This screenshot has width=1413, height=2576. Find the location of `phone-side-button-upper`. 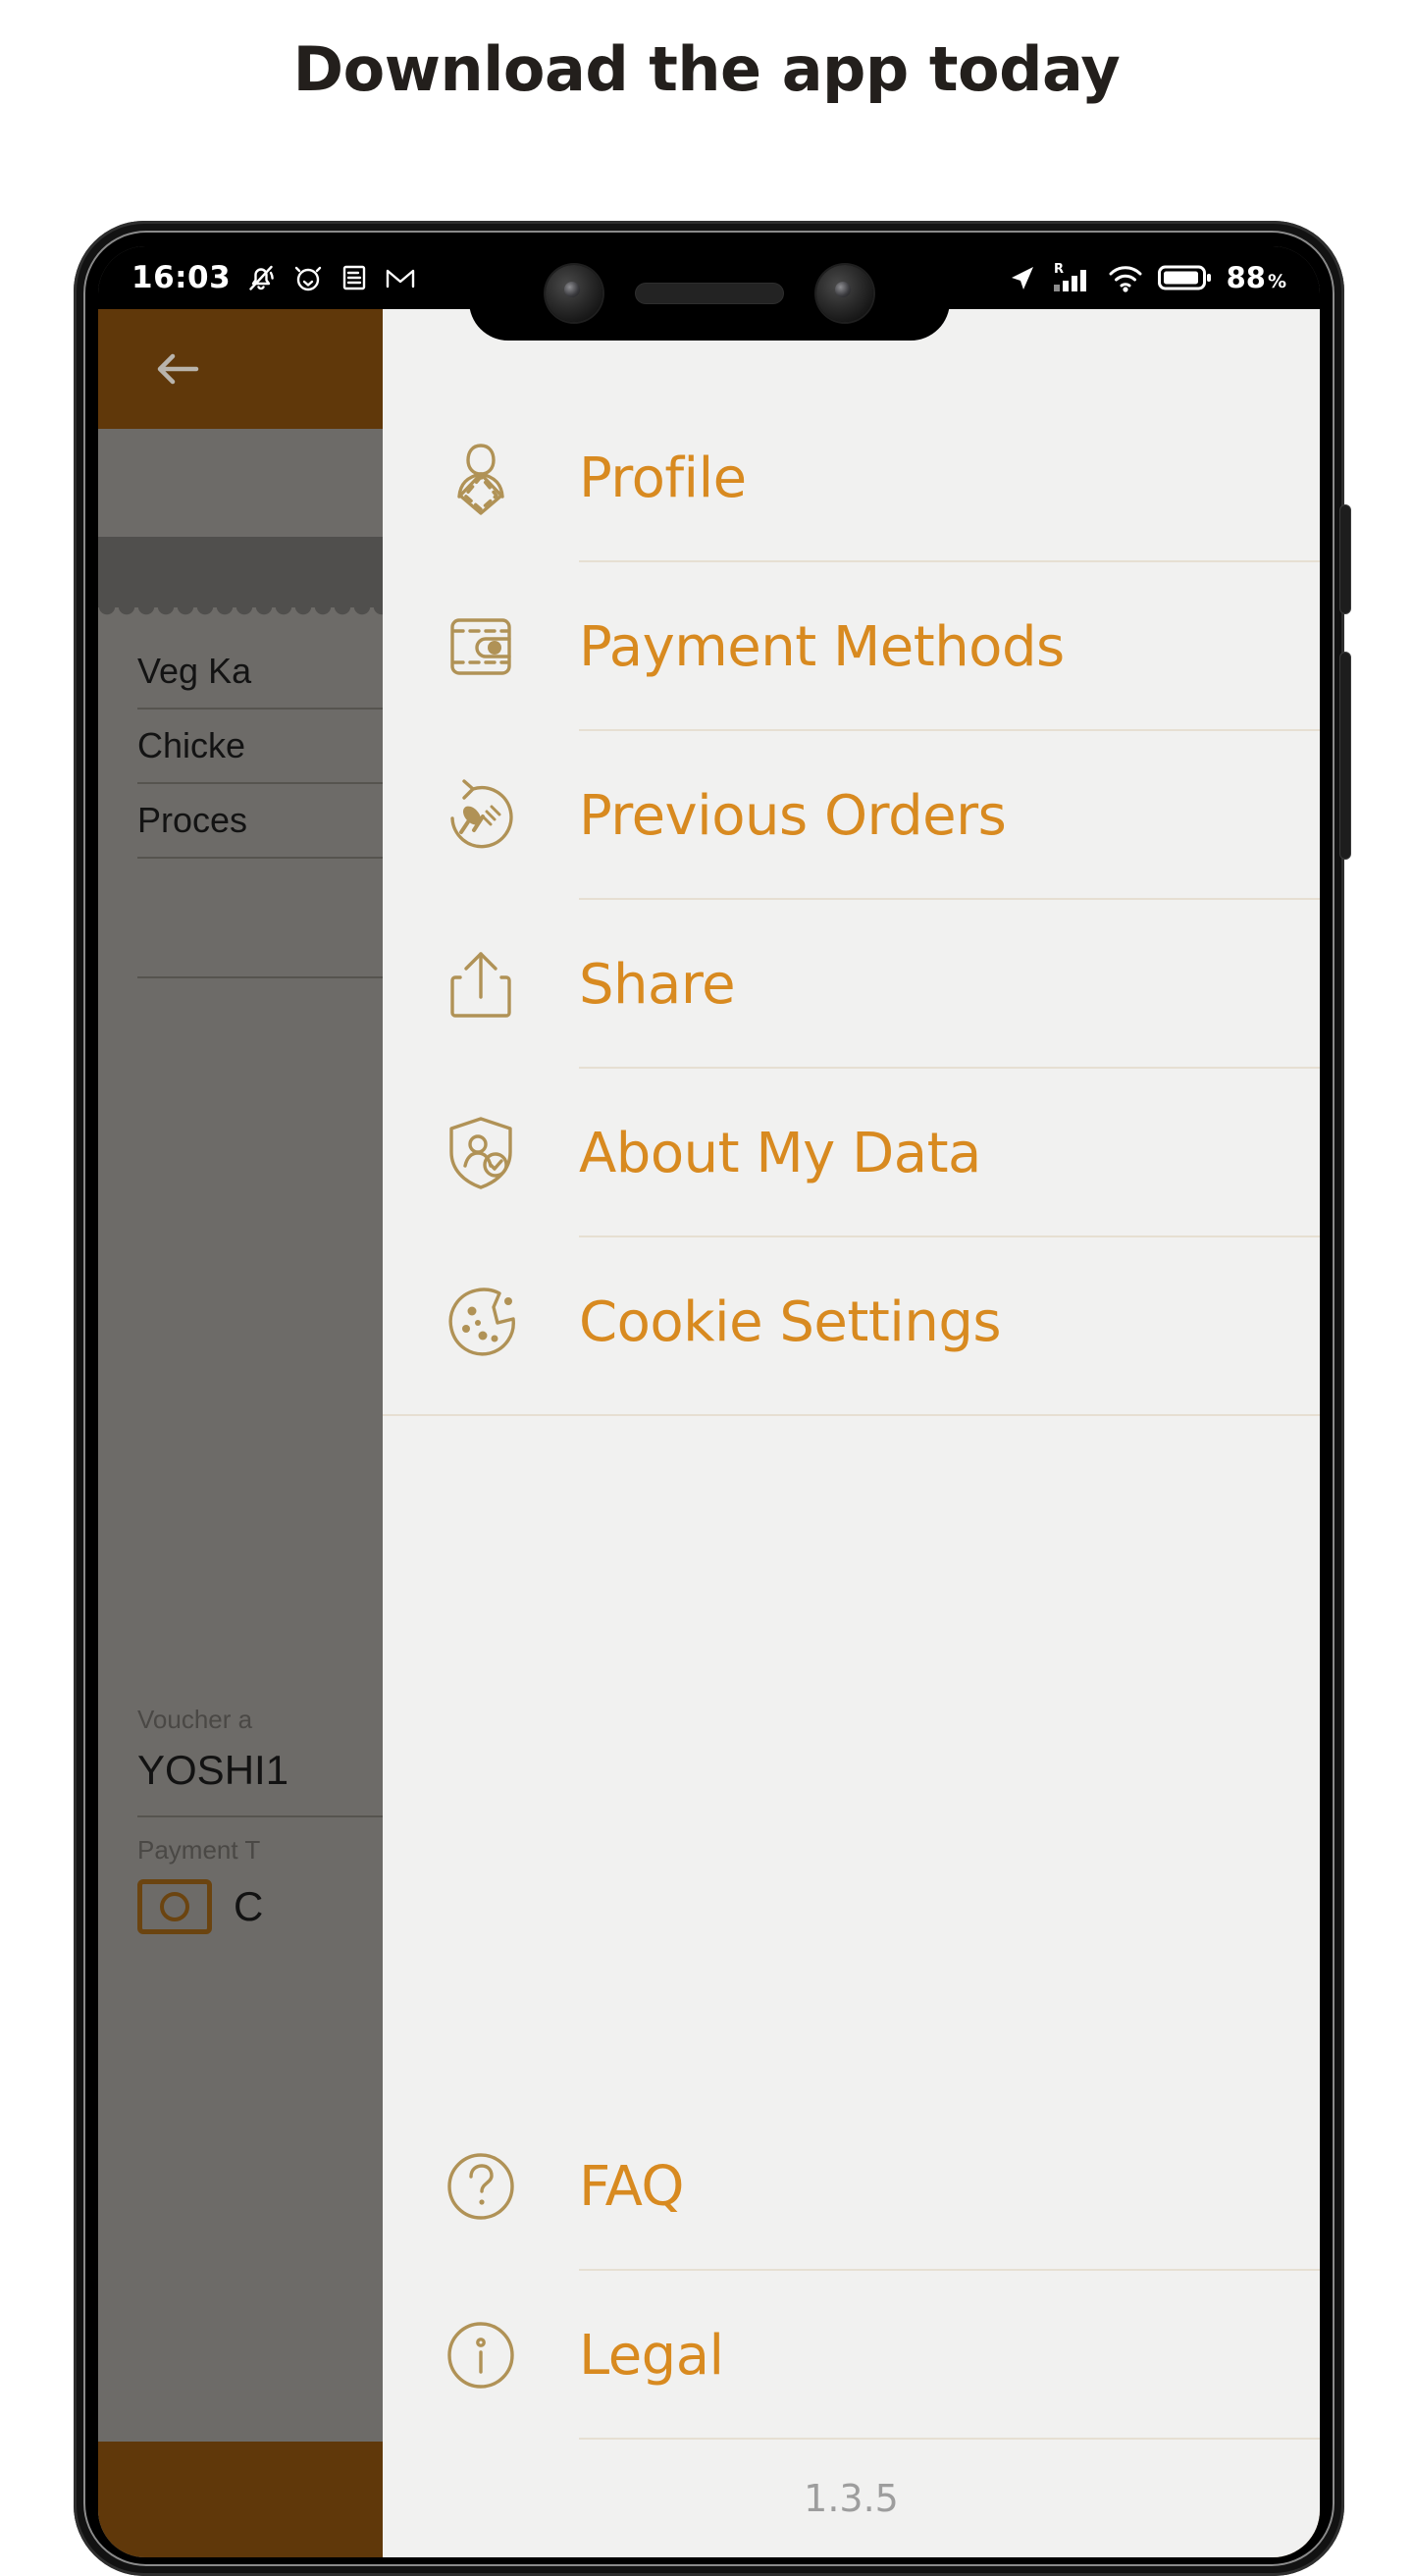

phone-side-button-upper is located at coordinates (1345, 559).